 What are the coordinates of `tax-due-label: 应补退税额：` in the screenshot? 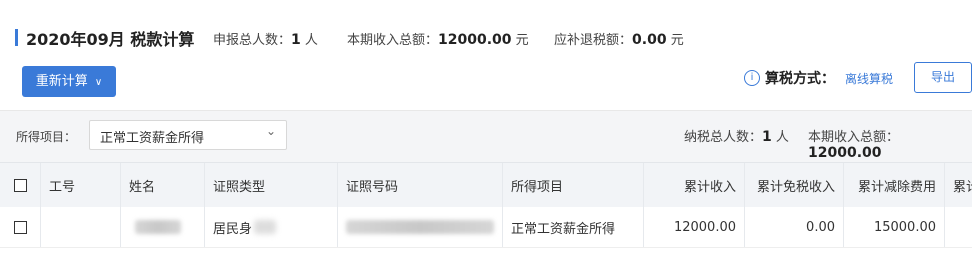 It's located at (593, 40).